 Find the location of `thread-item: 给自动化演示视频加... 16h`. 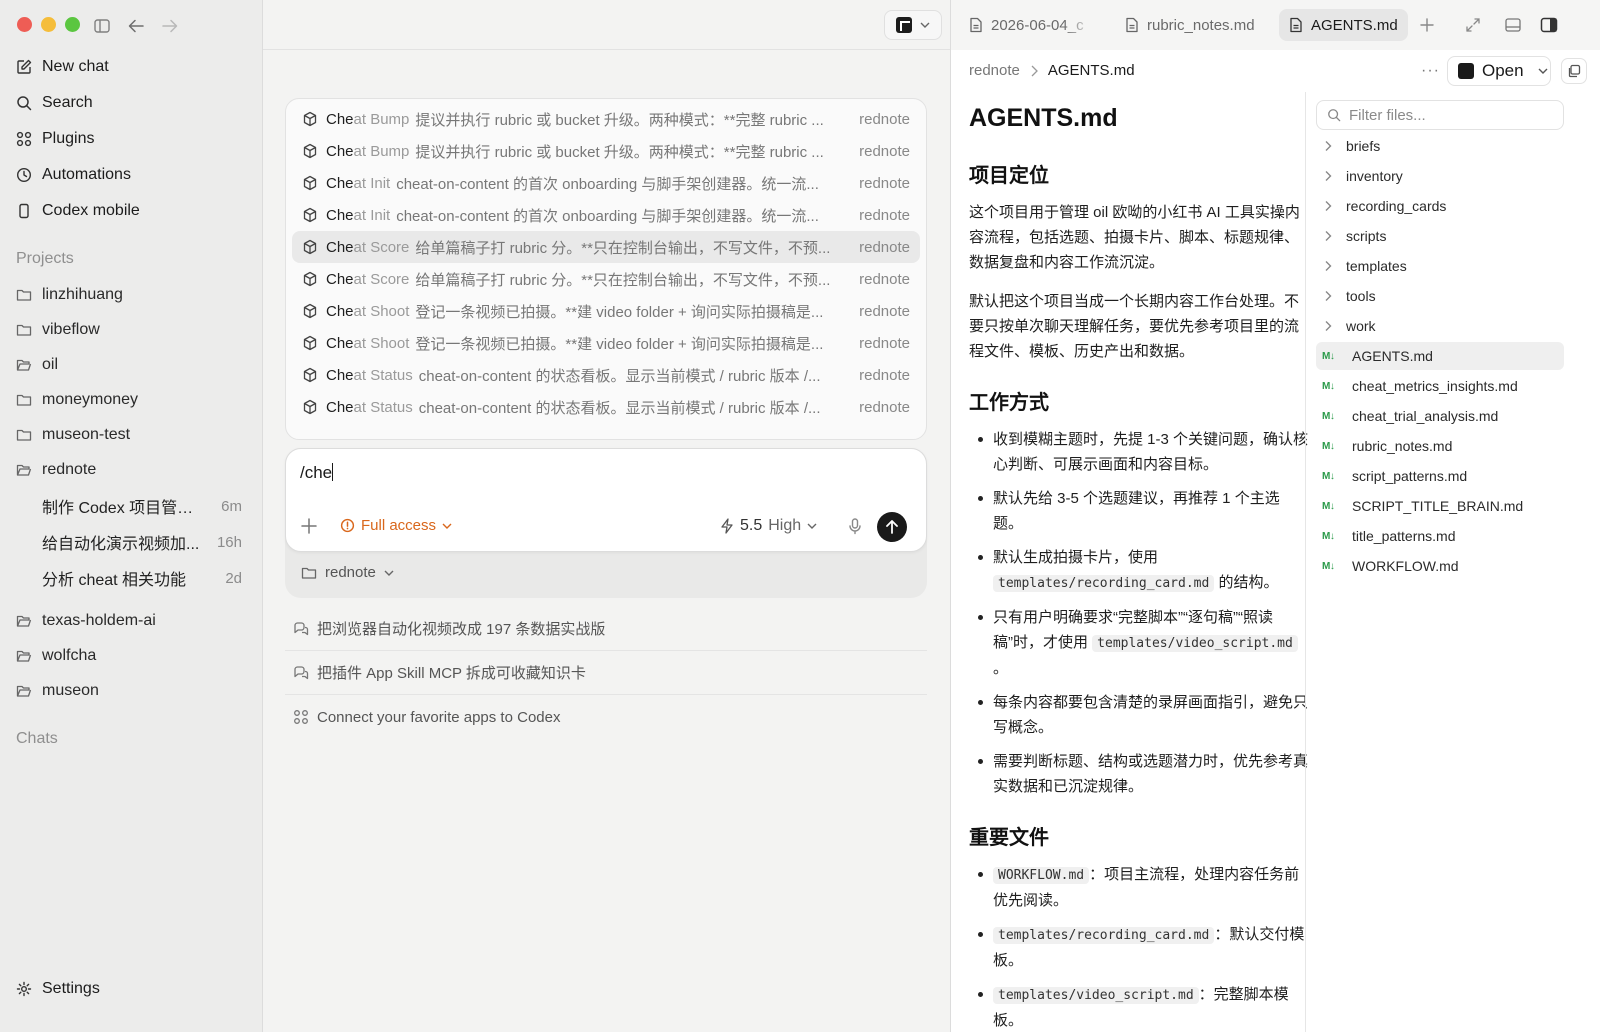

thread-item: 给自动化演示视频加... 16h is located at coordinates (142, 542).